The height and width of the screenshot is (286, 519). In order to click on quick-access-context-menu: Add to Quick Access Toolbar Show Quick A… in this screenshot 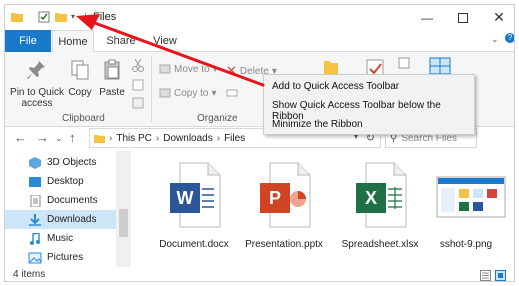, I will do `click(369, 104)`.